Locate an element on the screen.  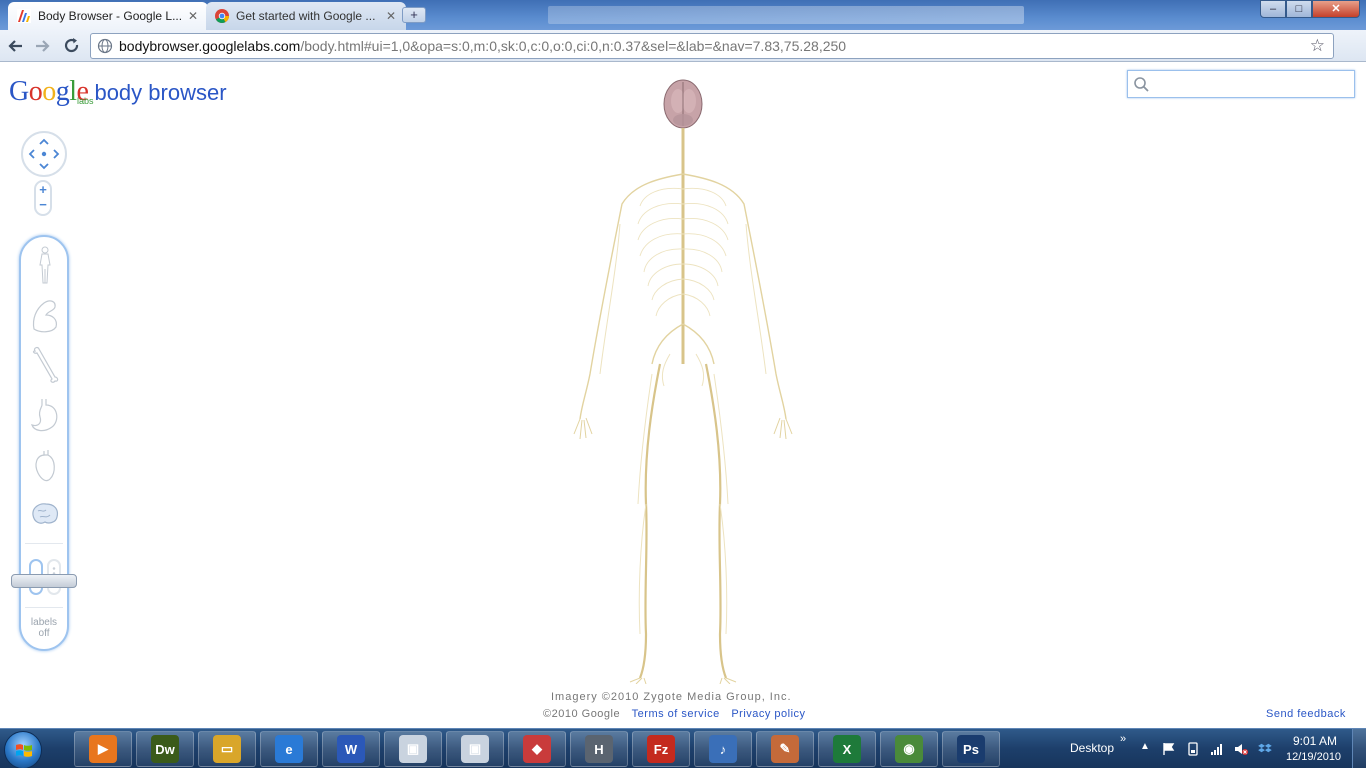
taskbar-button-itunes: ♪ is located at coordinates (723, 749).